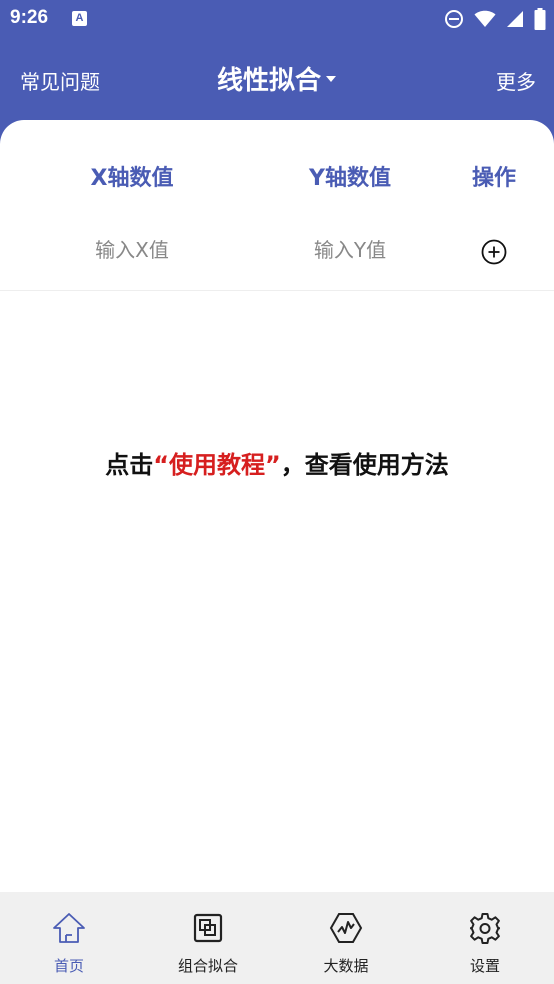  What do you see at coordinates (331, 78) in the screenshot?
I see `caret-down-icon` at bounding box center [331, 78].